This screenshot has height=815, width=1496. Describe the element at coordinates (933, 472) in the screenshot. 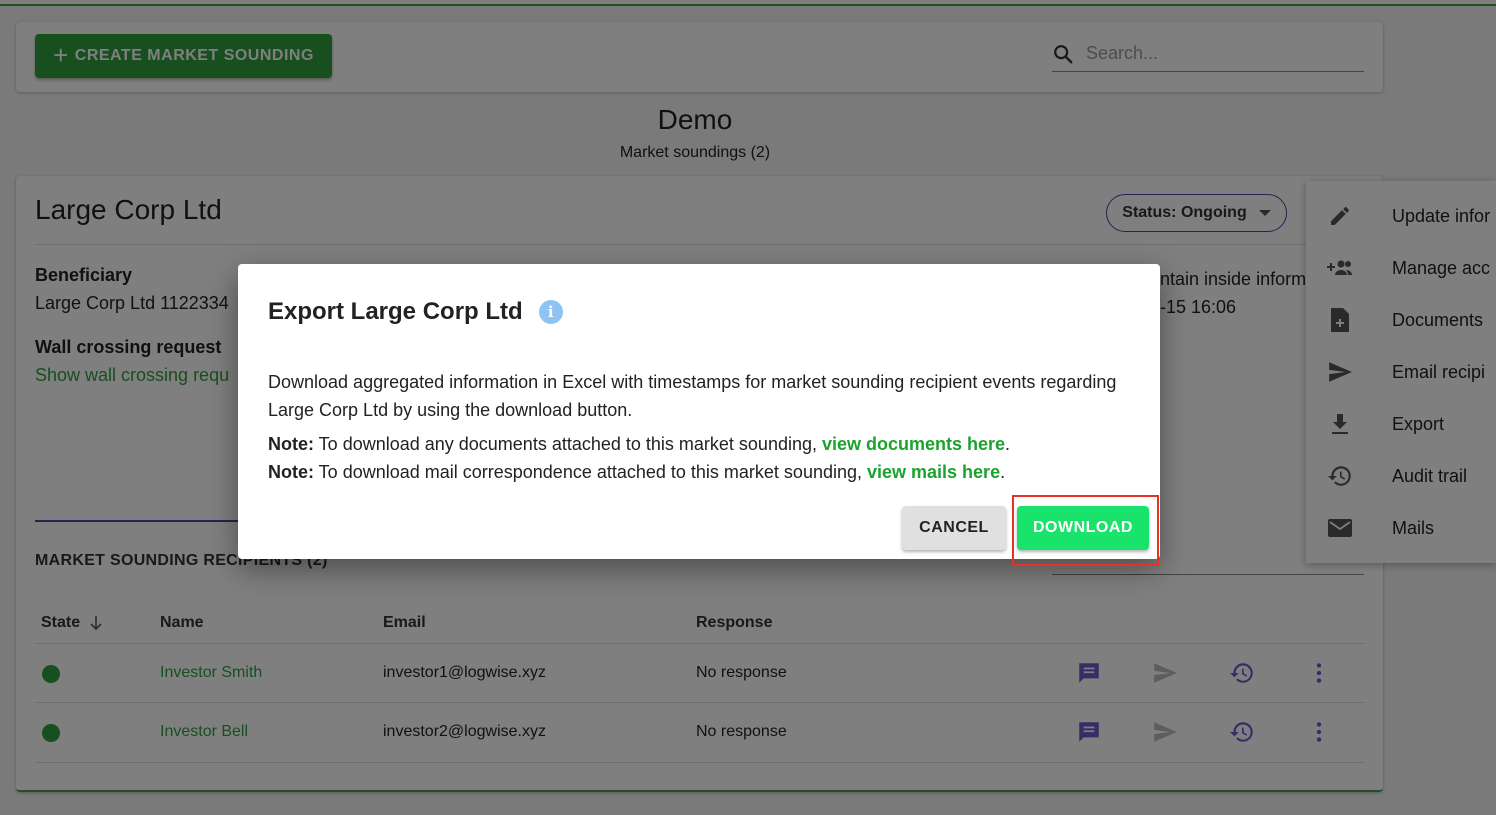

I see `view-mails-link: view mails here` at that location.